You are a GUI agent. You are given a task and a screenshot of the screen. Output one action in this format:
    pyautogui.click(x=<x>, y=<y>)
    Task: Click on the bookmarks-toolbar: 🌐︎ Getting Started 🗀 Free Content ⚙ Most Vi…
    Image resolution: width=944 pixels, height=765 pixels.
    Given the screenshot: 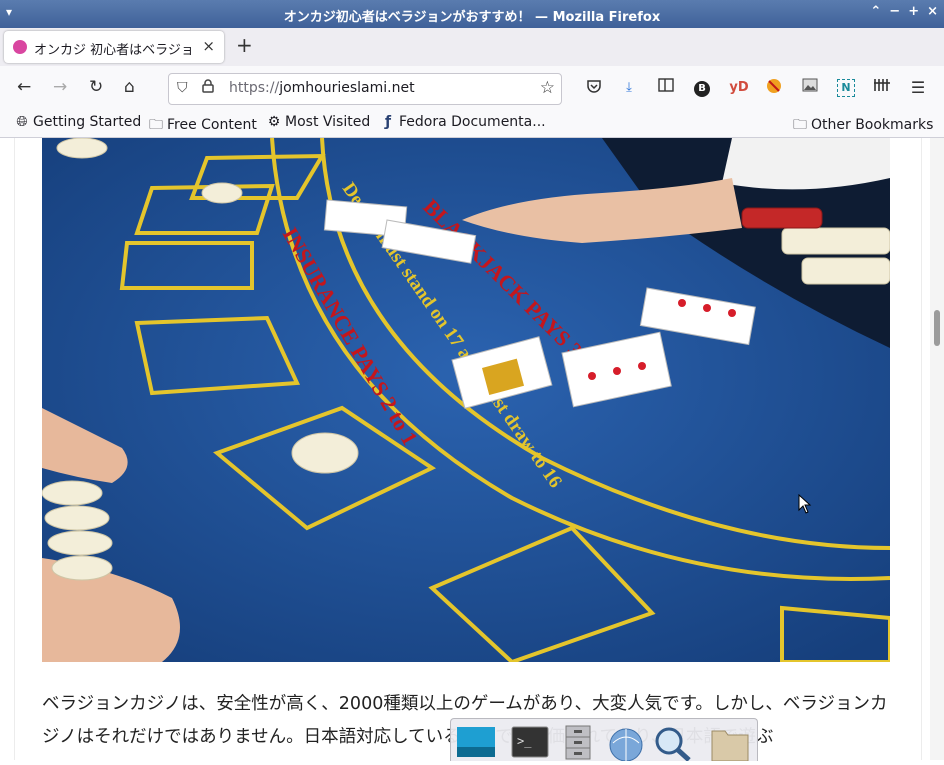 What is the action you would take?
    pyautogui.click(x=472, y=124)
    